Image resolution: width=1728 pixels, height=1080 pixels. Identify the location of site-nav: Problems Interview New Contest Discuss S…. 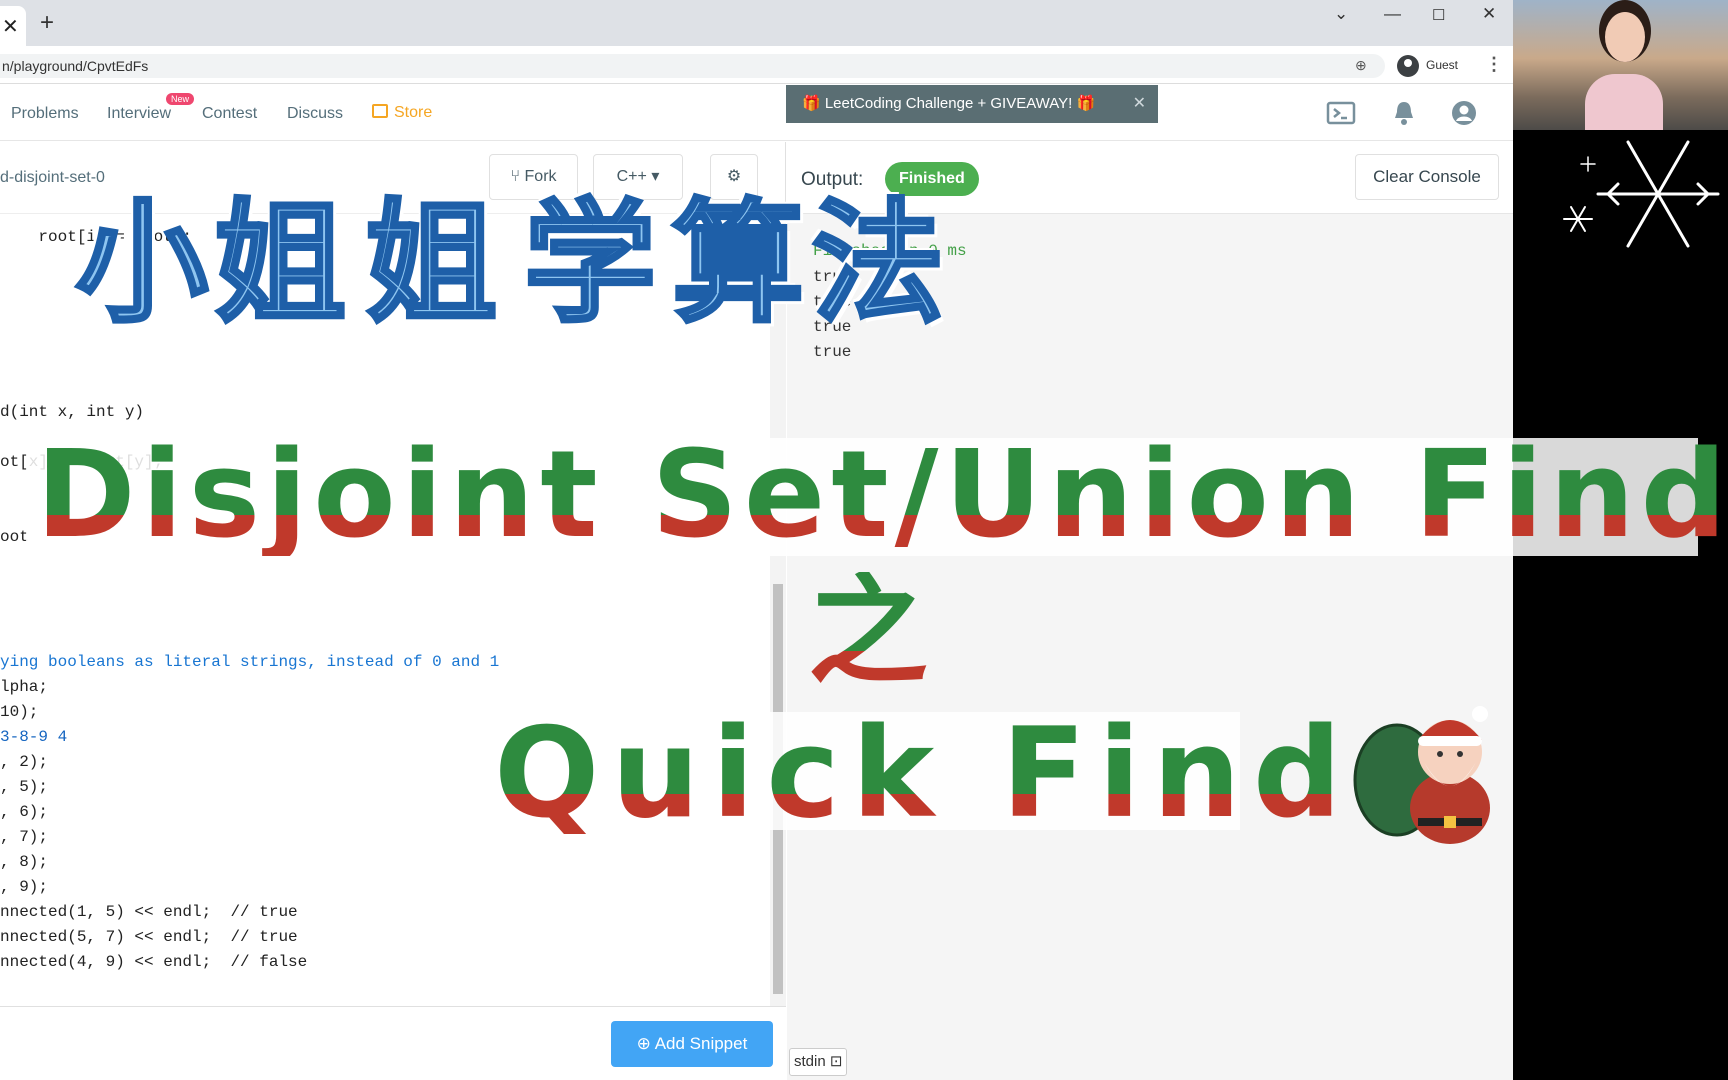
(756, 113).